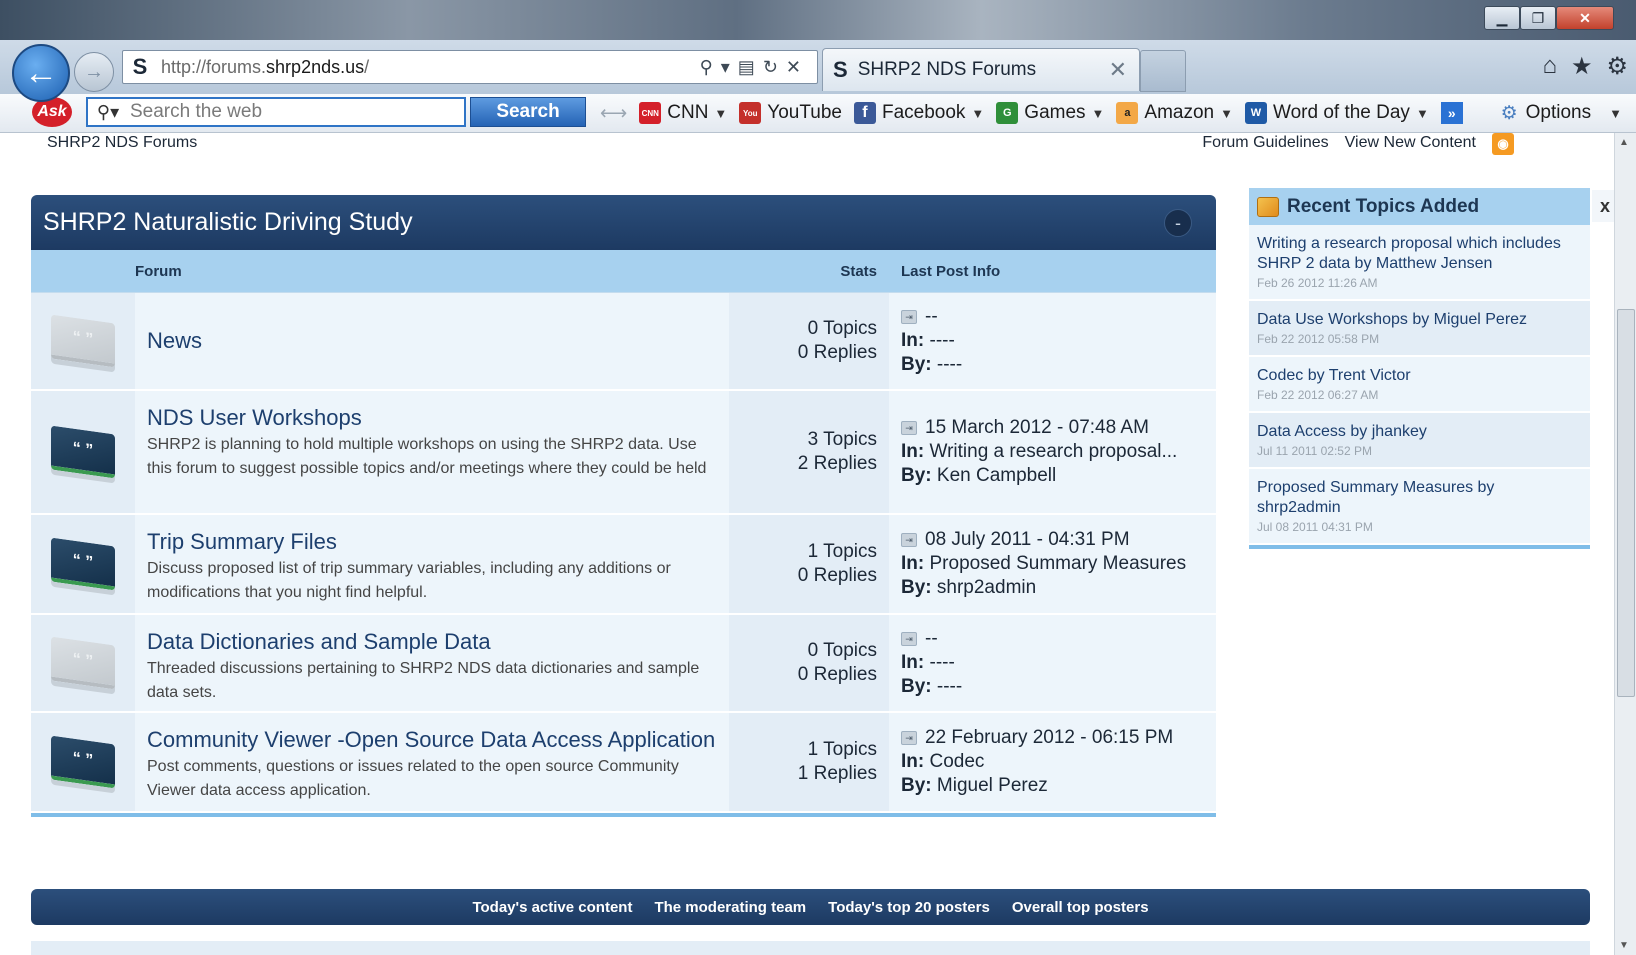 This screenshot has width=1636, height=955. Describe the element at coordinates (1265, 144) in the screenshot. I see `forum-guidelines-link: Forum Guidelines` at that location.